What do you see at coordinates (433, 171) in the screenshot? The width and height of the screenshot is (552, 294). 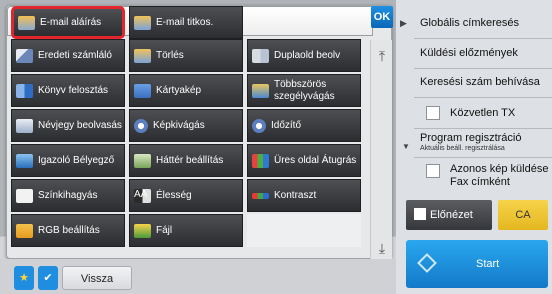 I see `same-image-fax-checkbox` at bounding box center [433, 171].